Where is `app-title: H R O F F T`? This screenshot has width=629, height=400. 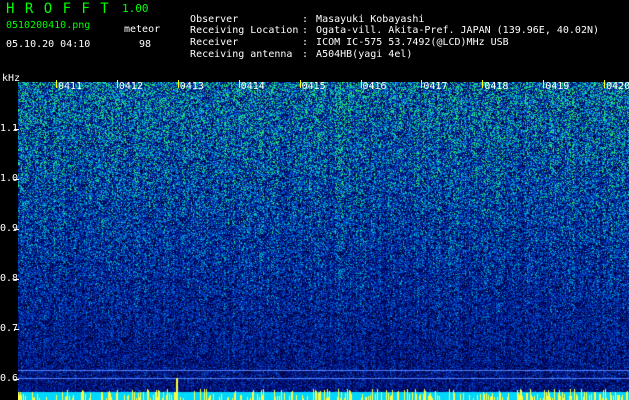 app-title: H R O F F T is located at coordinates (58, 9).